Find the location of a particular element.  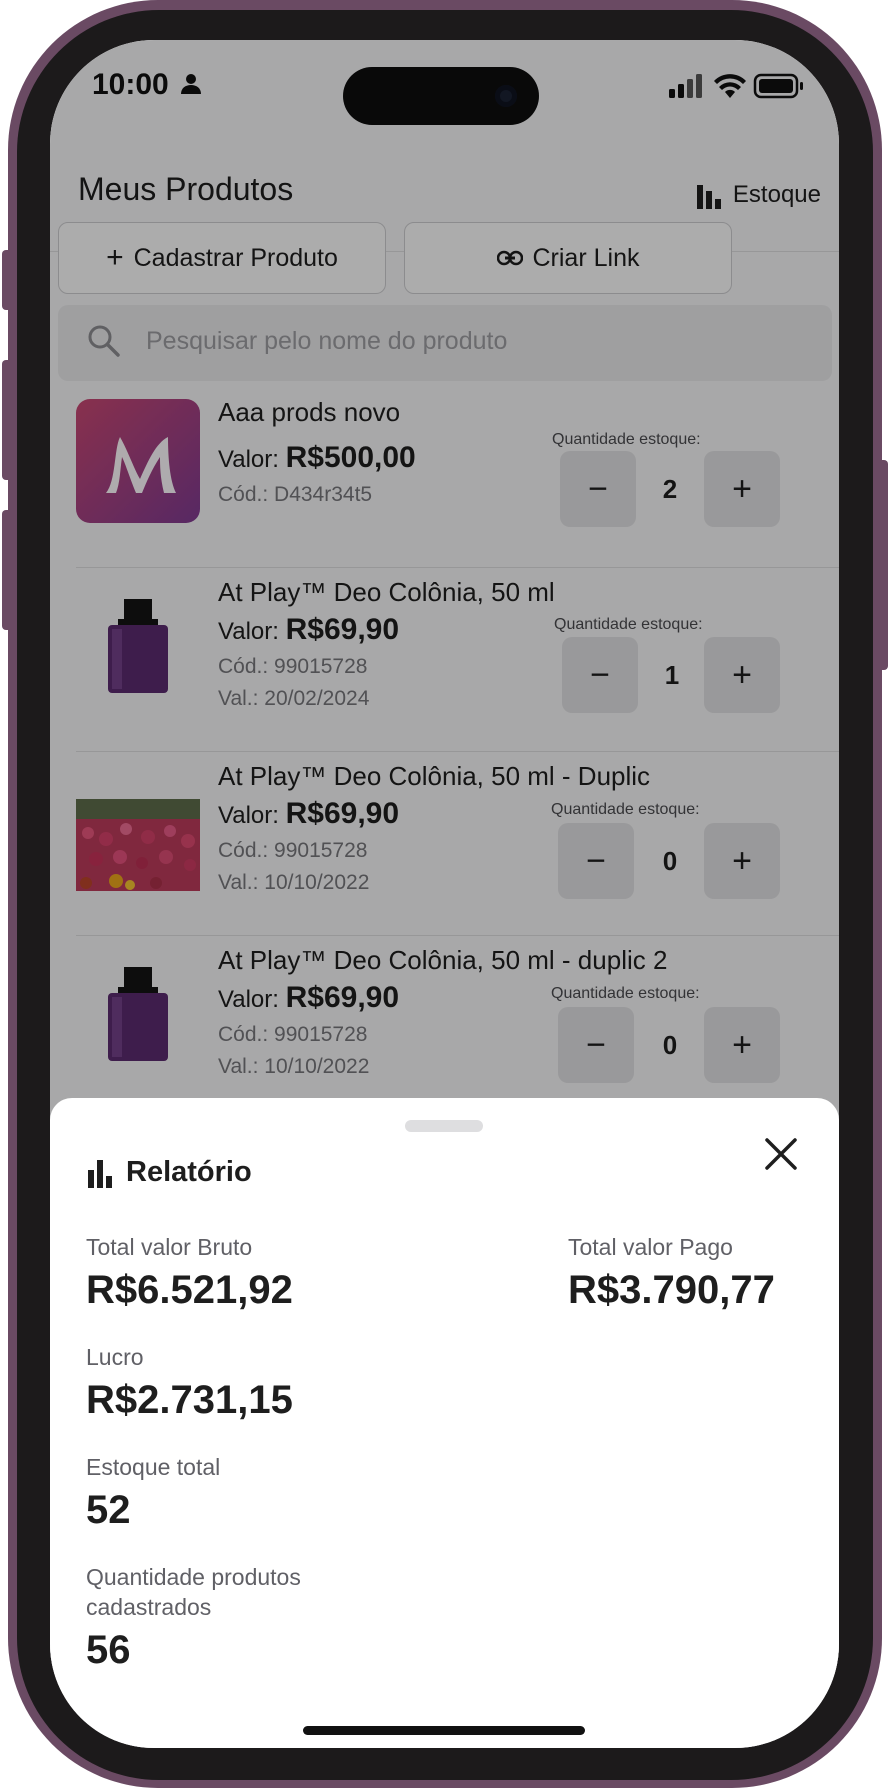

bar-chart-icon is located at coordinates (100, 1173).